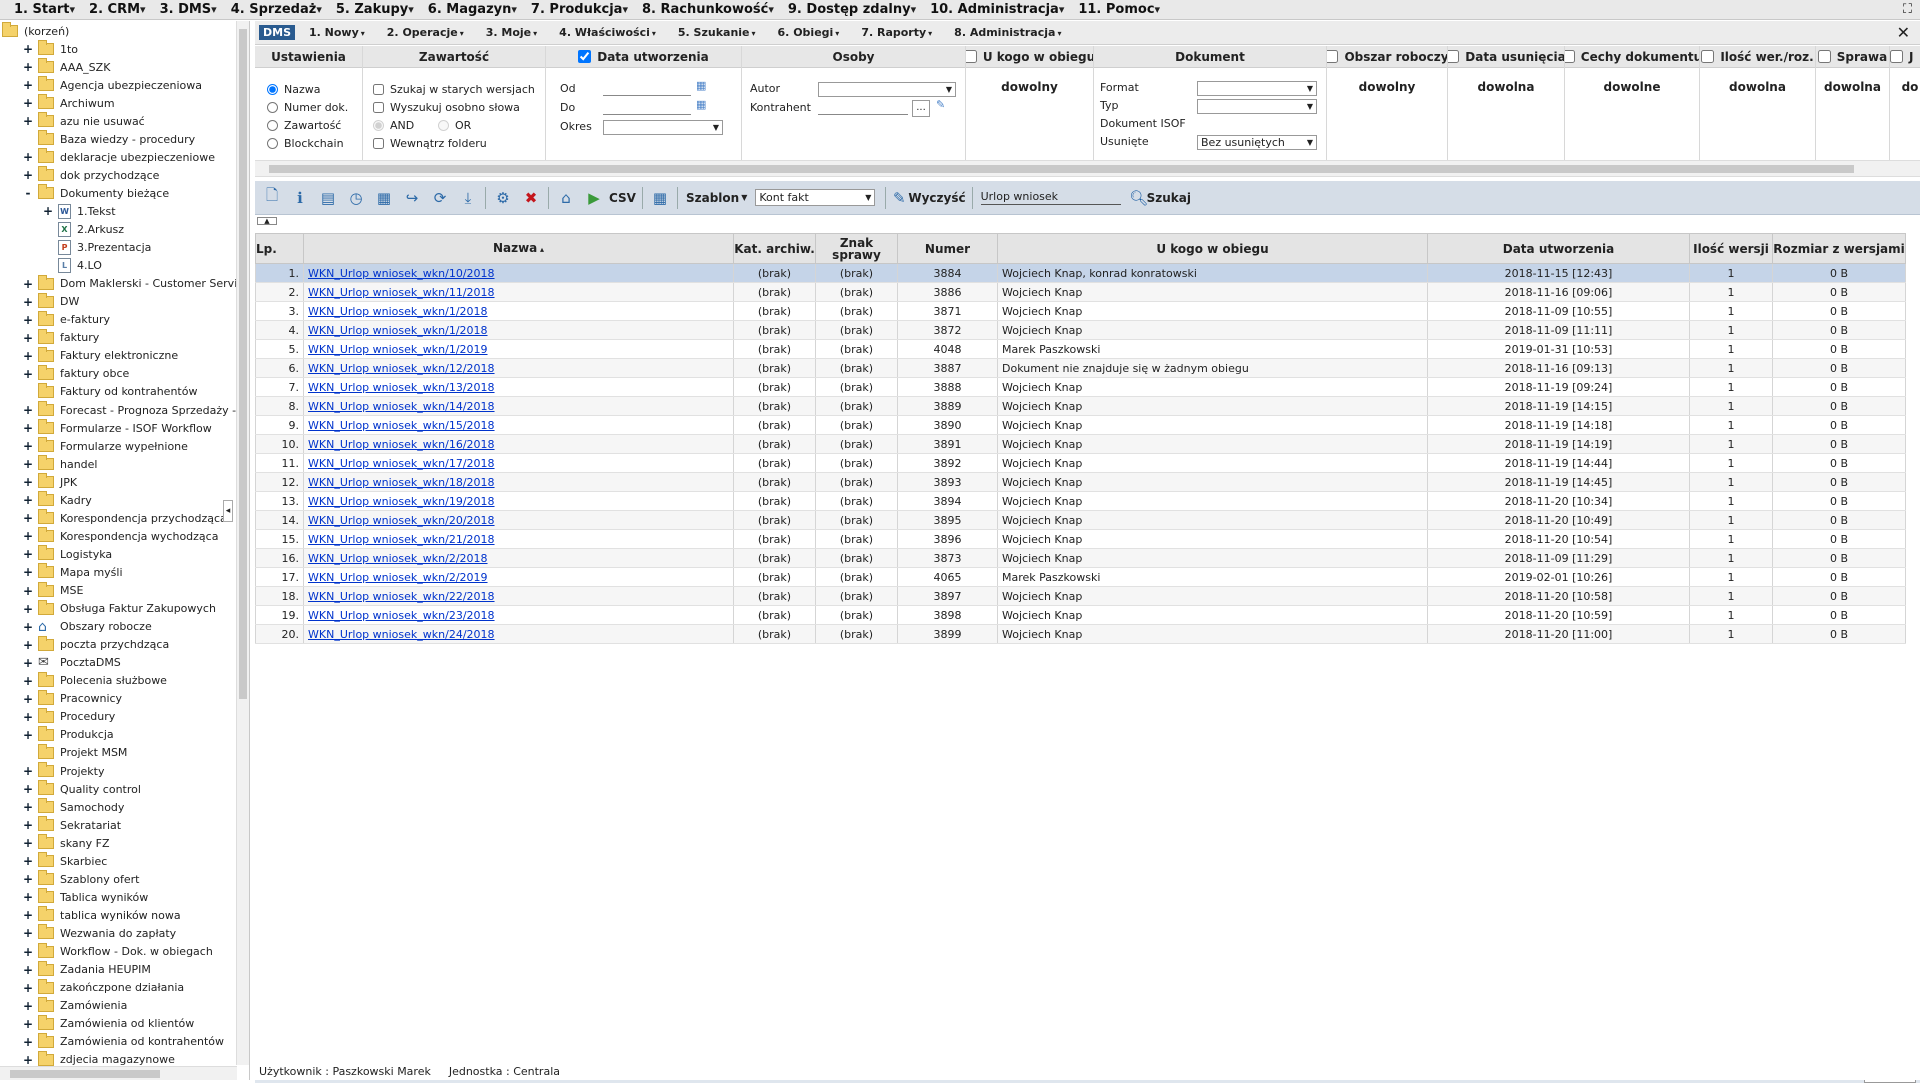 This screenshot has height=1083, width=1920. I want to click on filters-horizontal-scrollbar, so click(1087, 169).